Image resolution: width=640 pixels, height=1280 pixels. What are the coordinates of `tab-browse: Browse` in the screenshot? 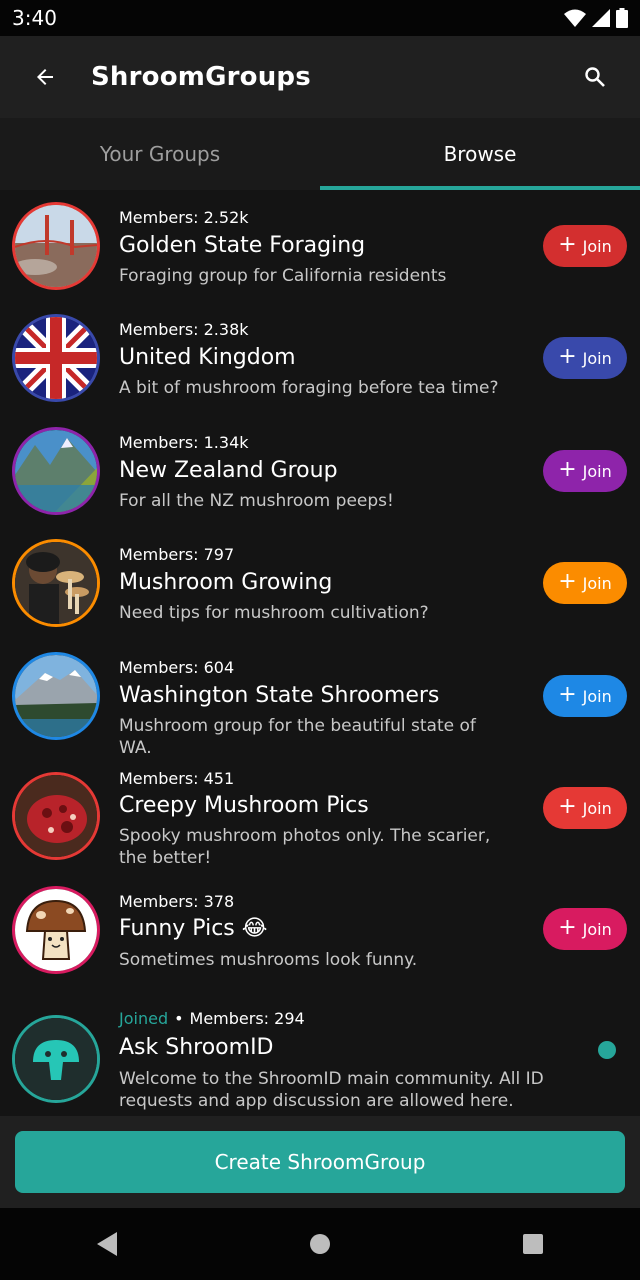 It's located at (480, 154).